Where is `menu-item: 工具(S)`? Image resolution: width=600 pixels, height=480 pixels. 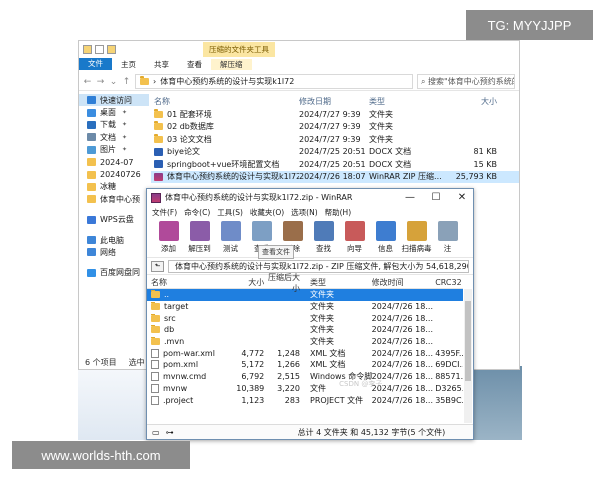 menu-item: 工具(S) is located at coordinates (230, 212).